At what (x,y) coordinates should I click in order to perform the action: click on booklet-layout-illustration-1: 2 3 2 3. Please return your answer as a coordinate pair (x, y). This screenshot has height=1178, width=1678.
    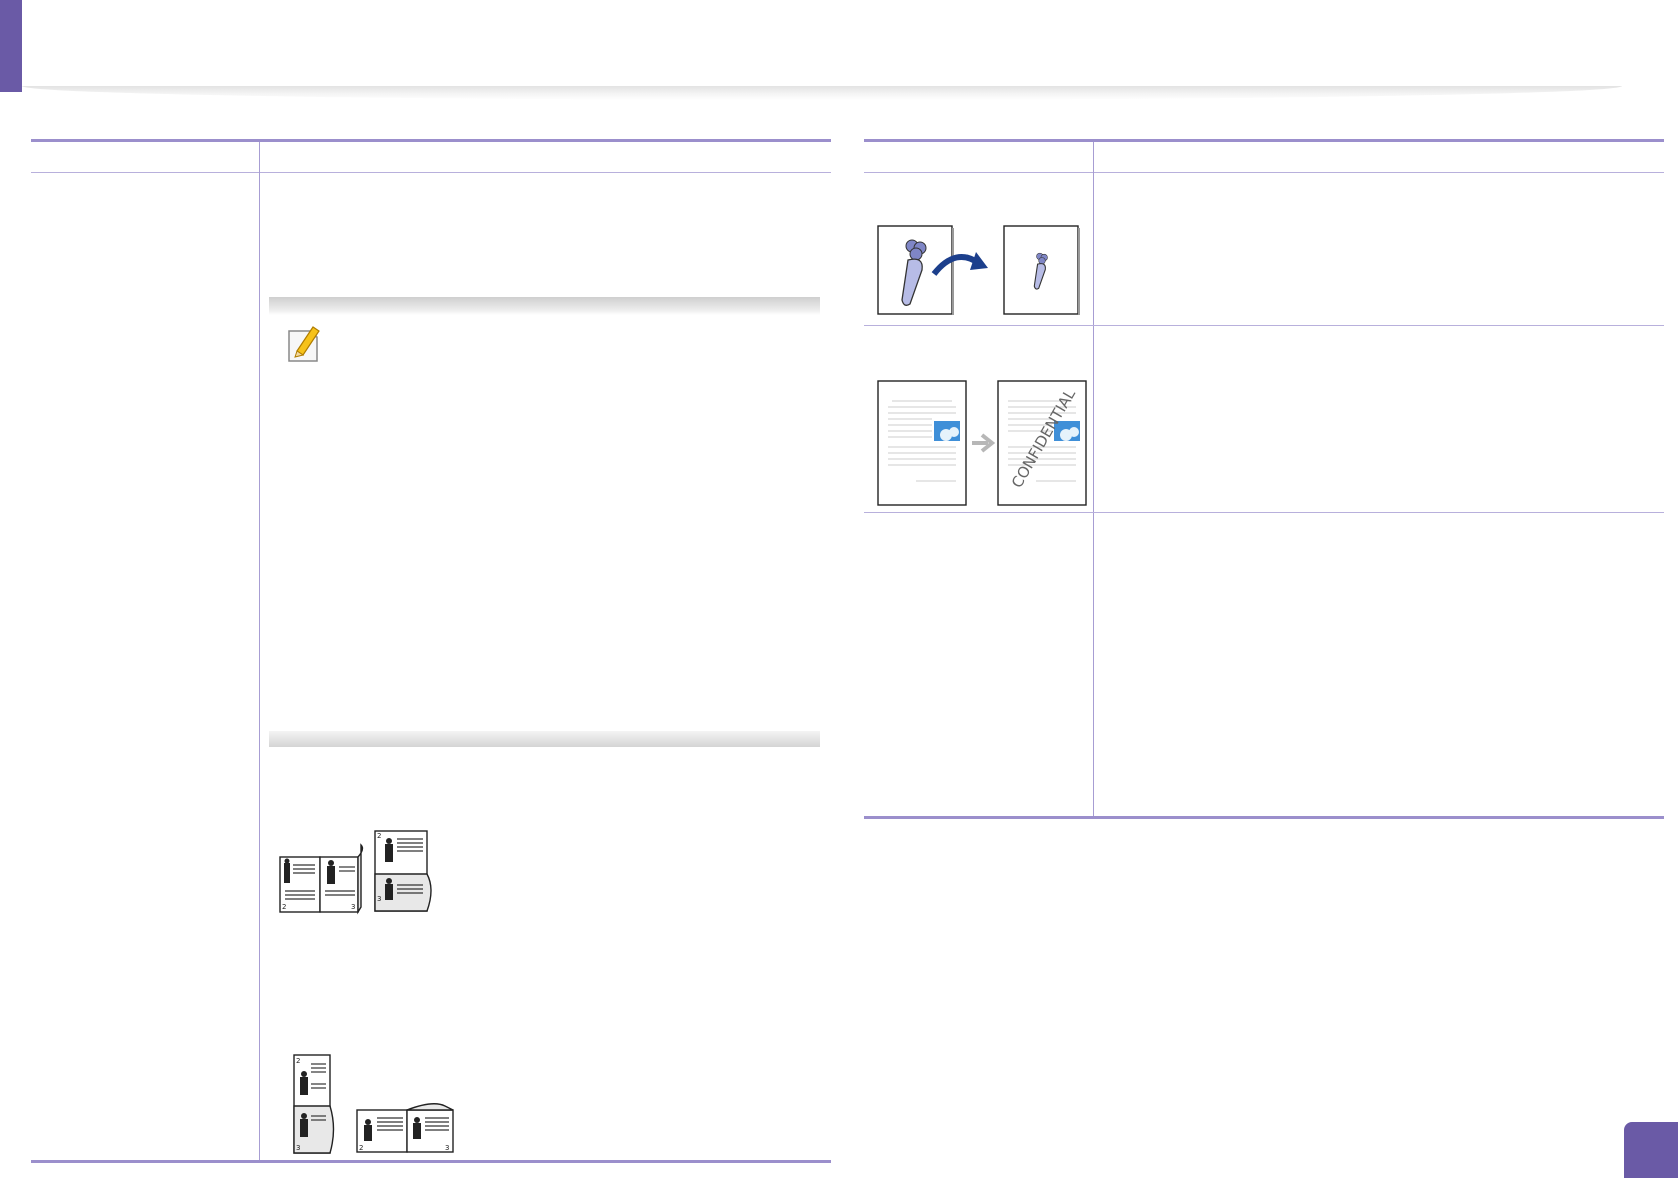
    Looking at the image, I should click on (355, 872).